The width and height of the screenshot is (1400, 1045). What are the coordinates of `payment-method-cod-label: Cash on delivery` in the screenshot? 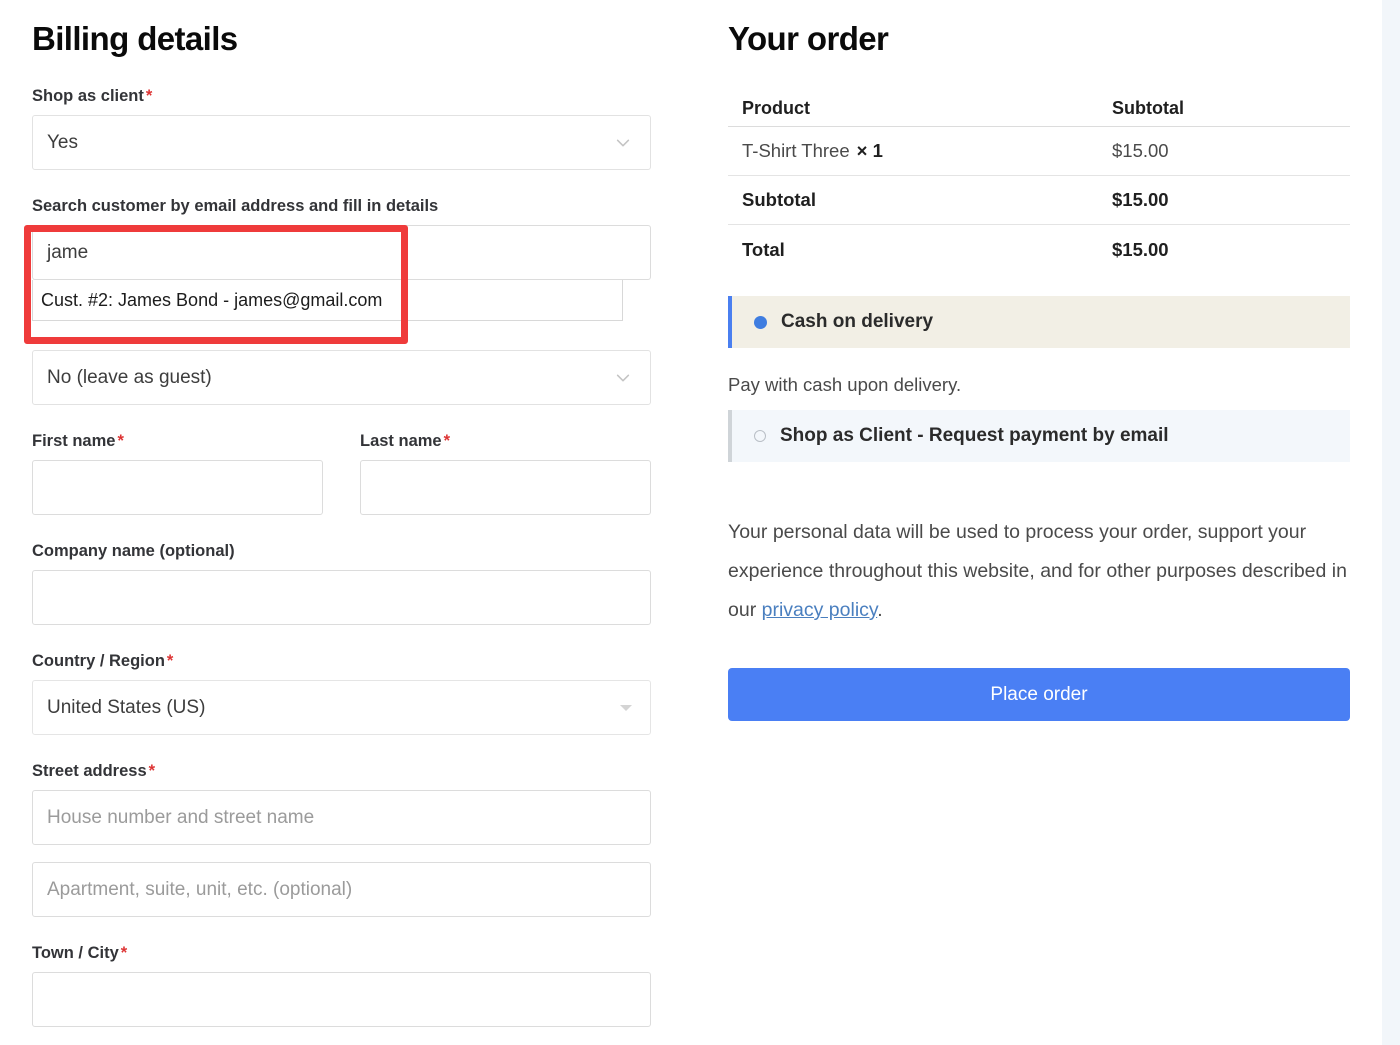 It's located at (857, 321).